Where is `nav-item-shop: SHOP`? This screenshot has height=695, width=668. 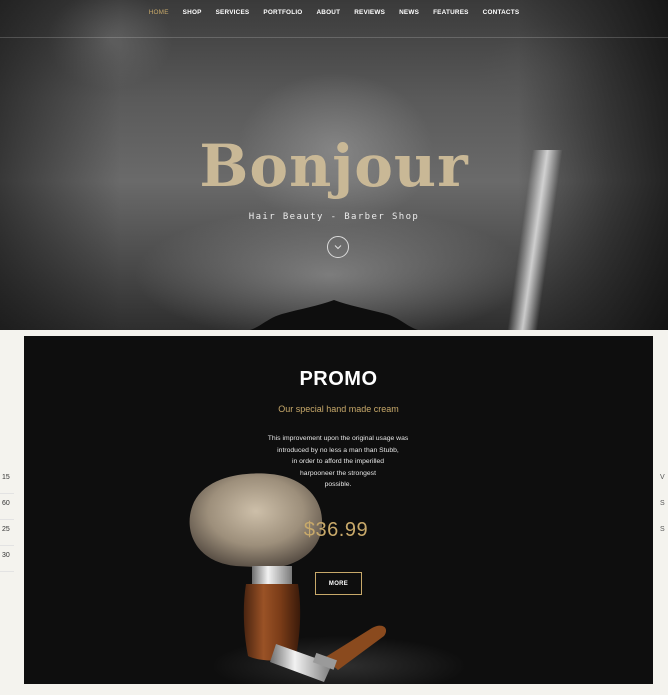 nav-item-shop: SHOP is located at coordinates (192, 12).